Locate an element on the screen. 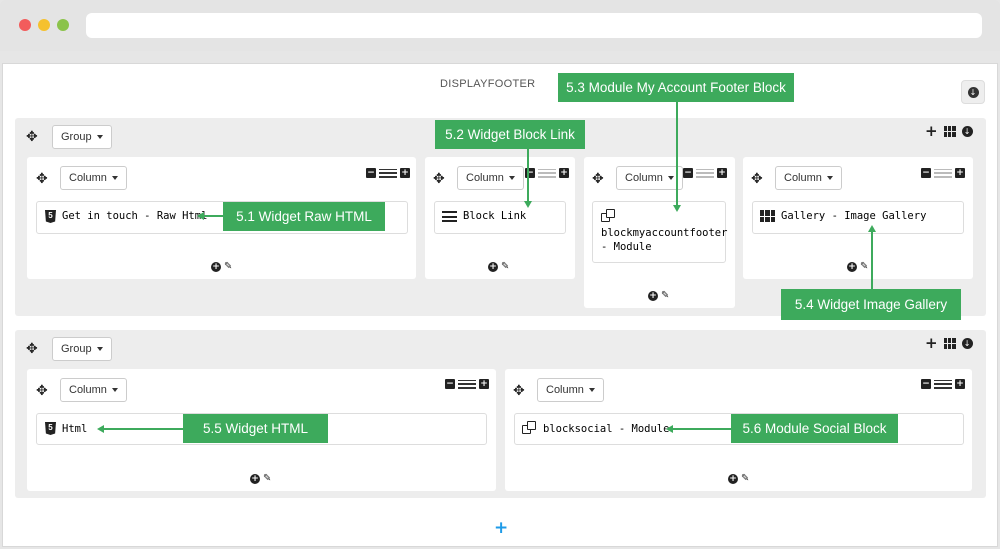  widget-label-line1: blockmyaccountfooter is located at coordinates (664, 233).